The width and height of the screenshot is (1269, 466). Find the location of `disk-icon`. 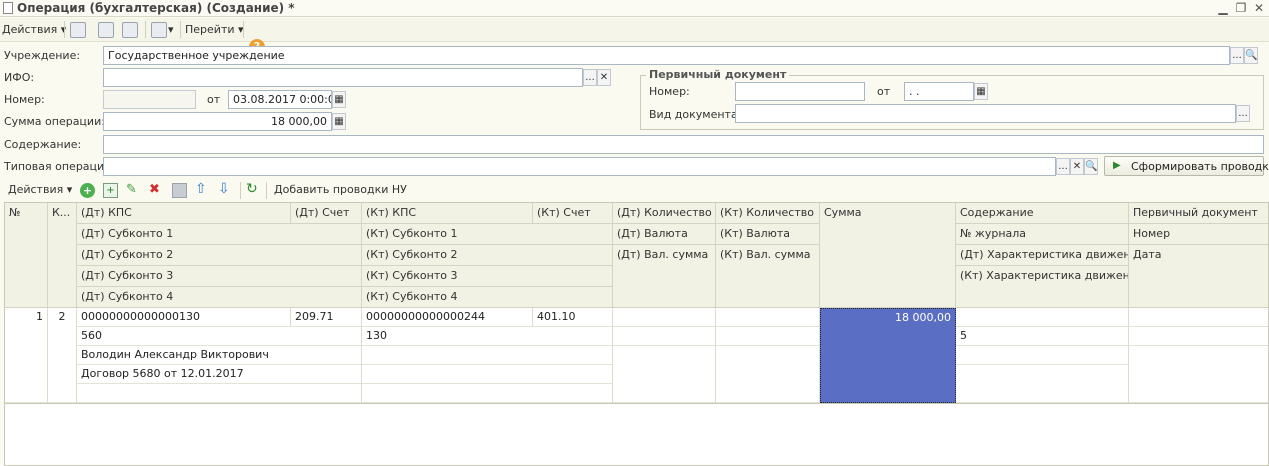

disk-icon is located at coordinates (179, 190).